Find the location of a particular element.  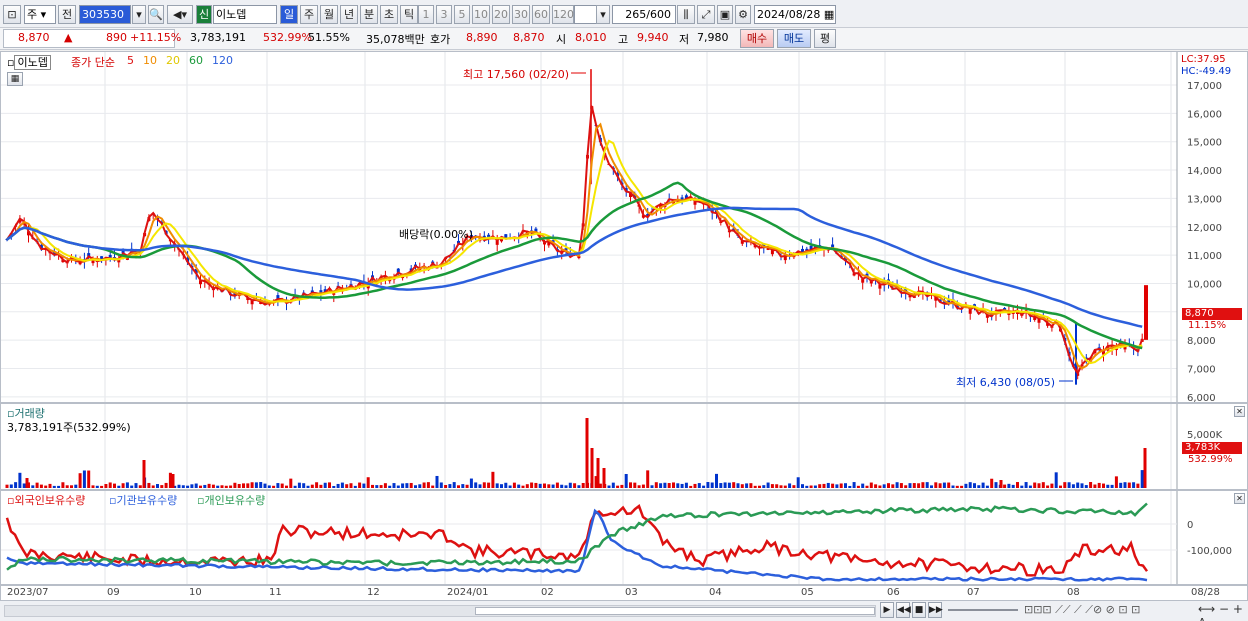

volume-close-icon: ✕ is located at coordinates (1239, 411).